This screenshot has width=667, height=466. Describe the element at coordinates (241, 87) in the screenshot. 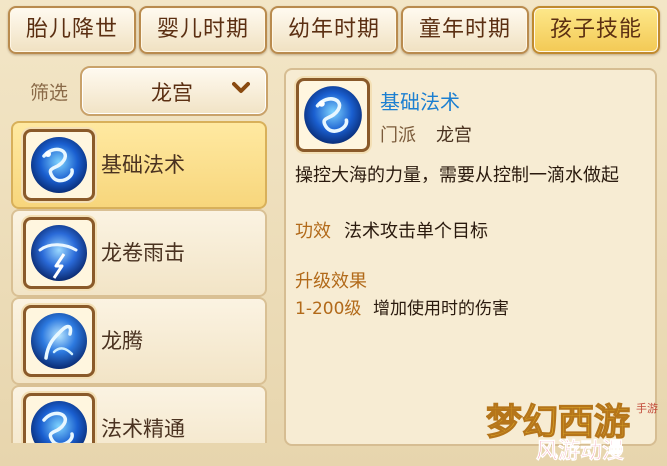

I see `chevron-down-icon` at that location.